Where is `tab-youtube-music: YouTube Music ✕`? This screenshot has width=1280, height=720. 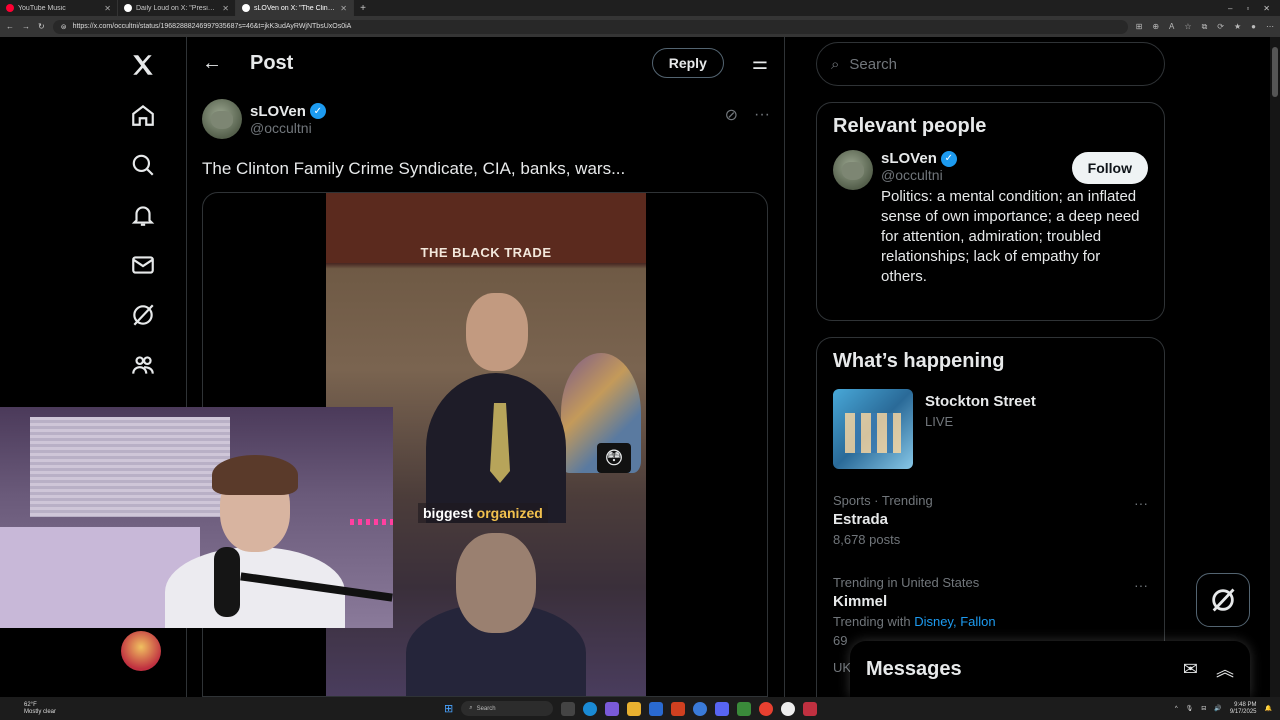
tab-youtube-music: YouTube Music ✕ is located at coordinates (59, 8).